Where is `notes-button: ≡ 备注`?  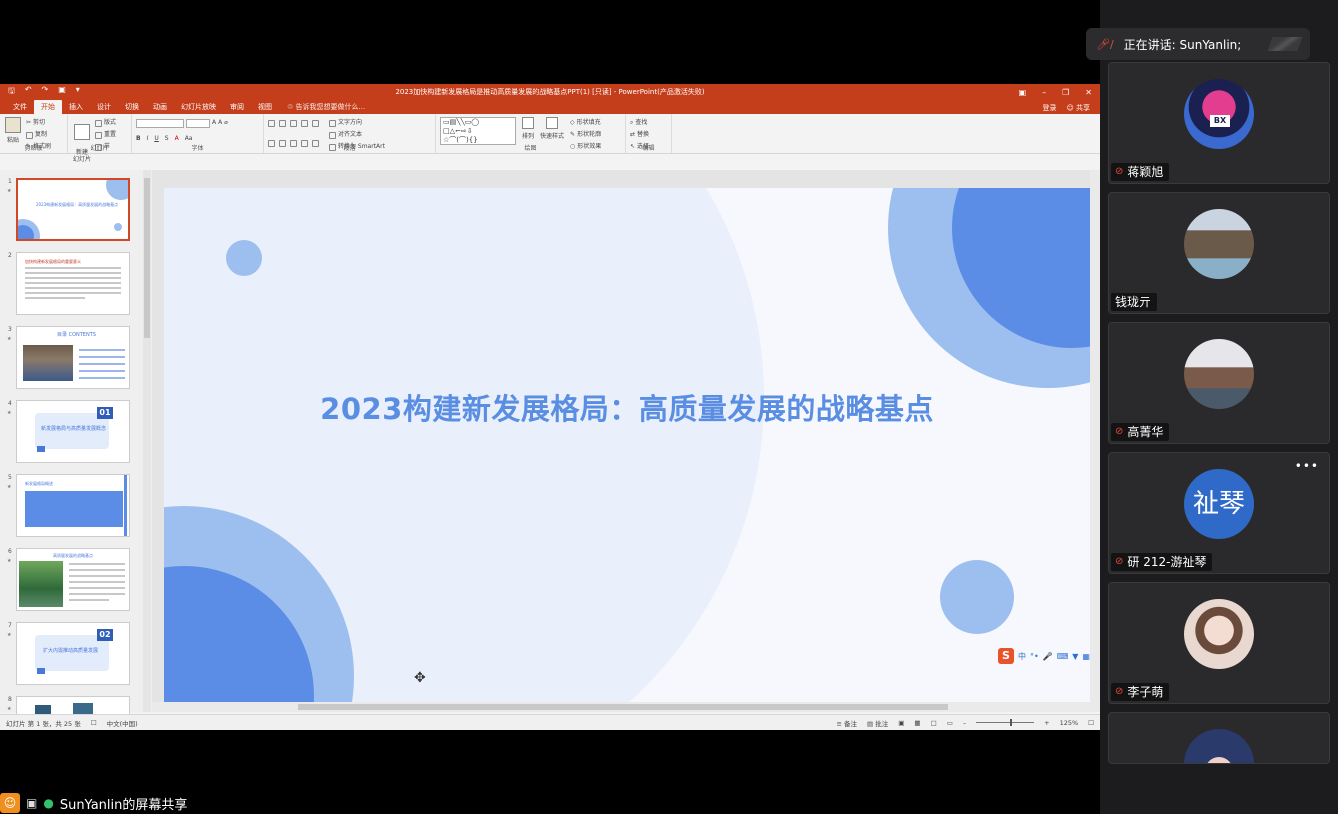
notes-button: ≡ 备注 is located at coordinates (847, 723).